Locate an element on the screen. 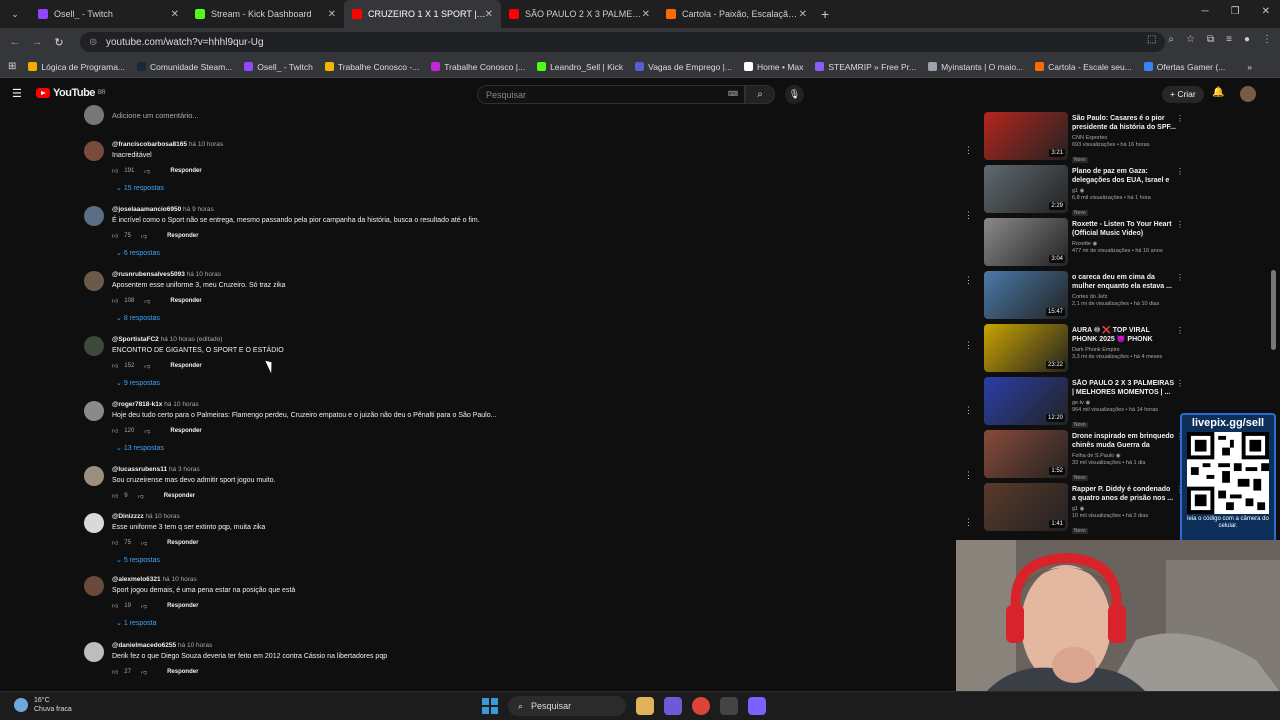 The image size is (1280, 720). discord-icon is located at coordinates (673, 706).